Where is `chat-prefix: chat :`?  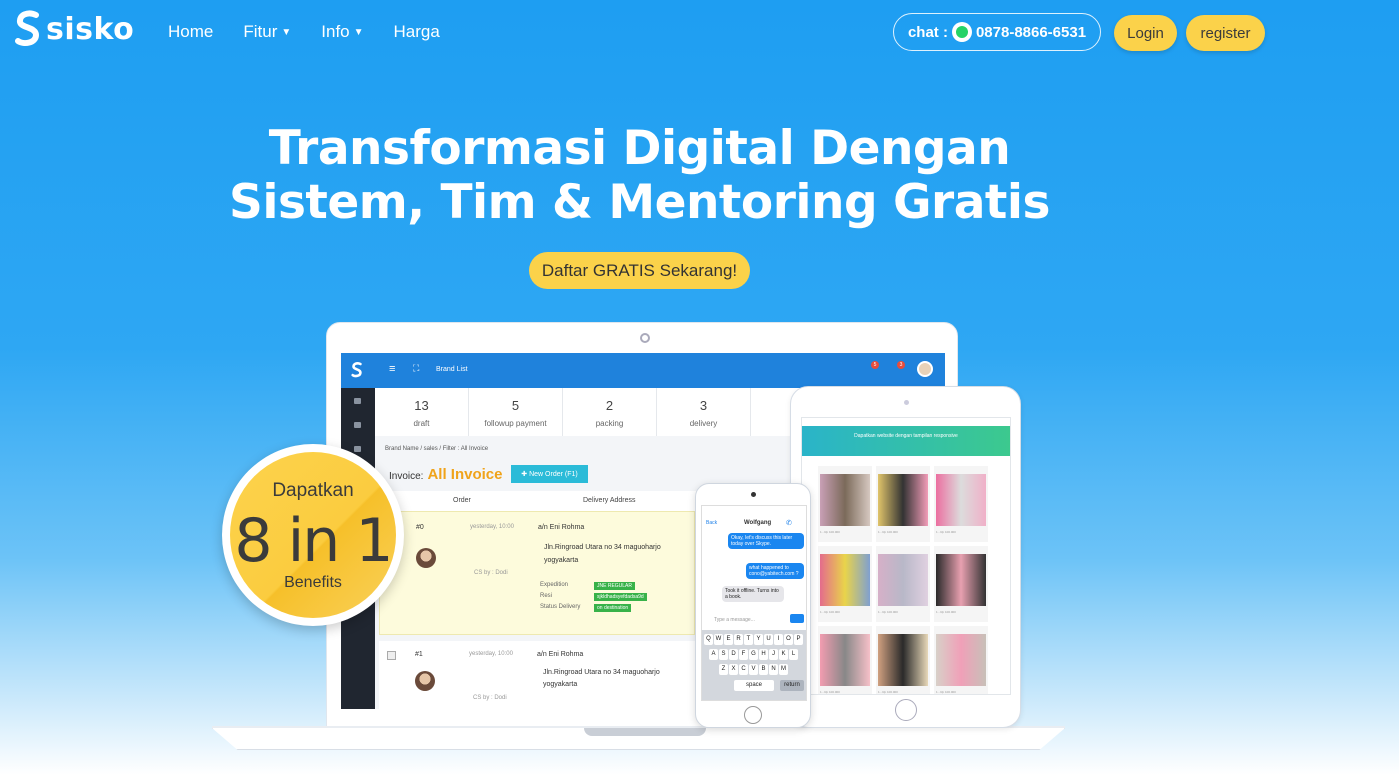 chat-prefix: chat : is located at coordinates (927, 32).